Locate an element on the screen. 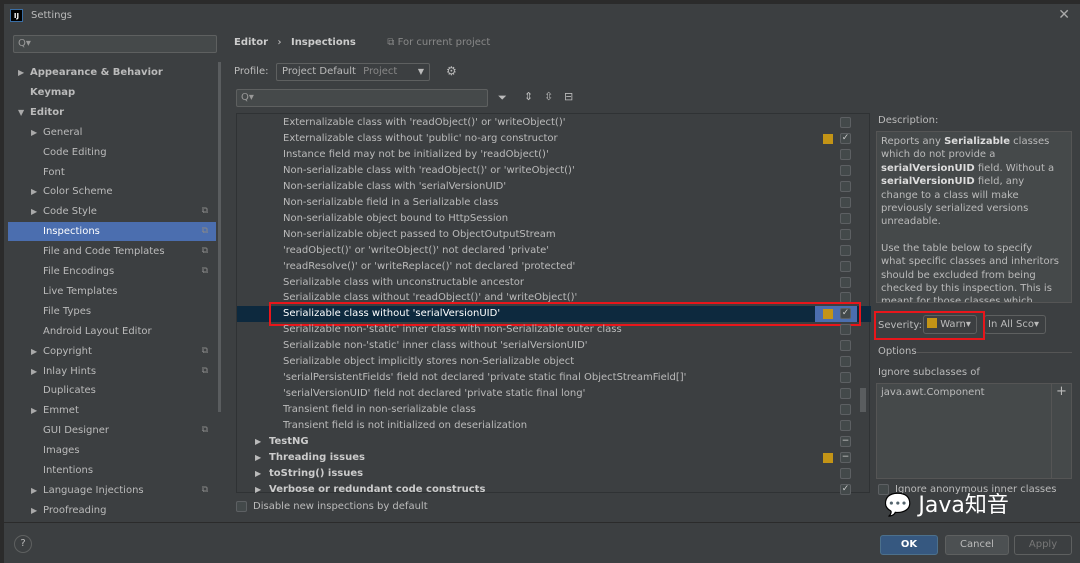 This screenshot has height=563, width=1080. chevron-down-icon: ▼ is located at coordinates (21, 112).